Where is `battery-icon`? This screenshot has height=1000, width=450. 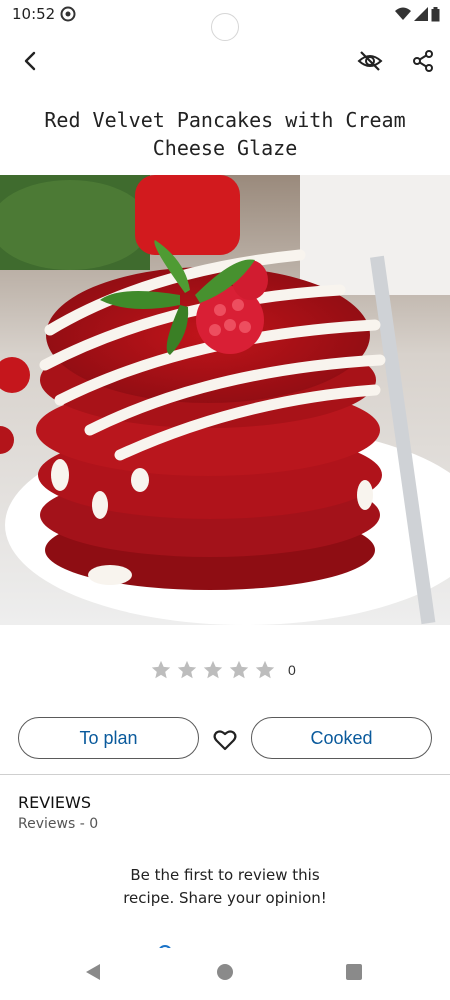
battery-icon is located at coordinates (435, 13).